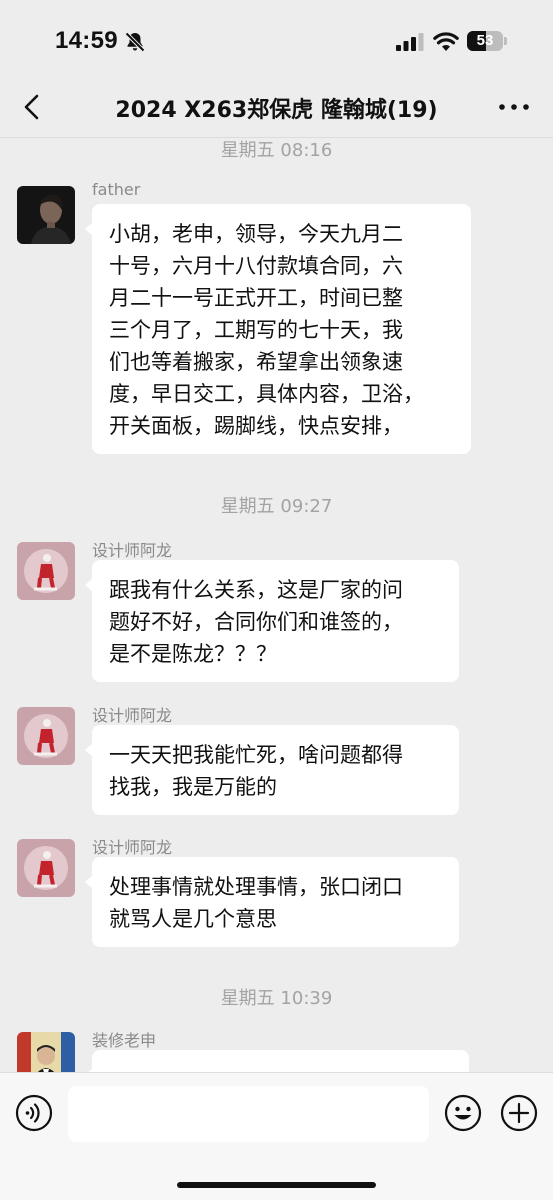  What do you see at coordinates (276, 40) in the screenshot?
I see `status-bar: 14:59 53` at bounding box center [276, 40].